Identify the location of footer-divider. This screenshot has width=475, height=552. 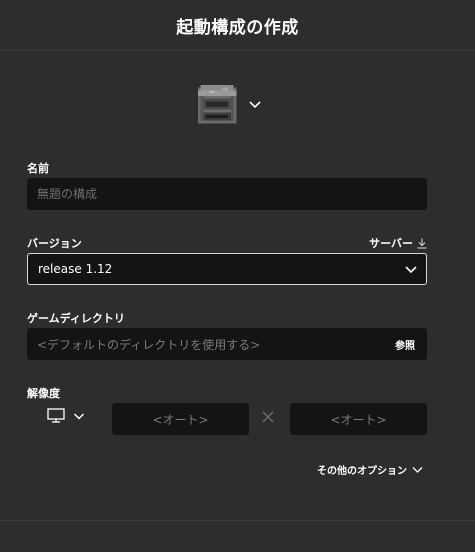
(237, 520).